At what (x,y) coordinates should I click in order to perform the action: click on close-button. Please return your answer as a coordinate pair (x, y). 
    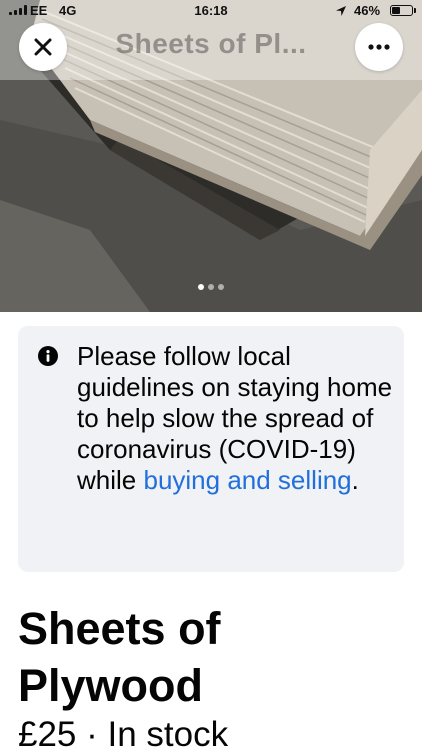
    Looking at the image, I should click on (43, 47).